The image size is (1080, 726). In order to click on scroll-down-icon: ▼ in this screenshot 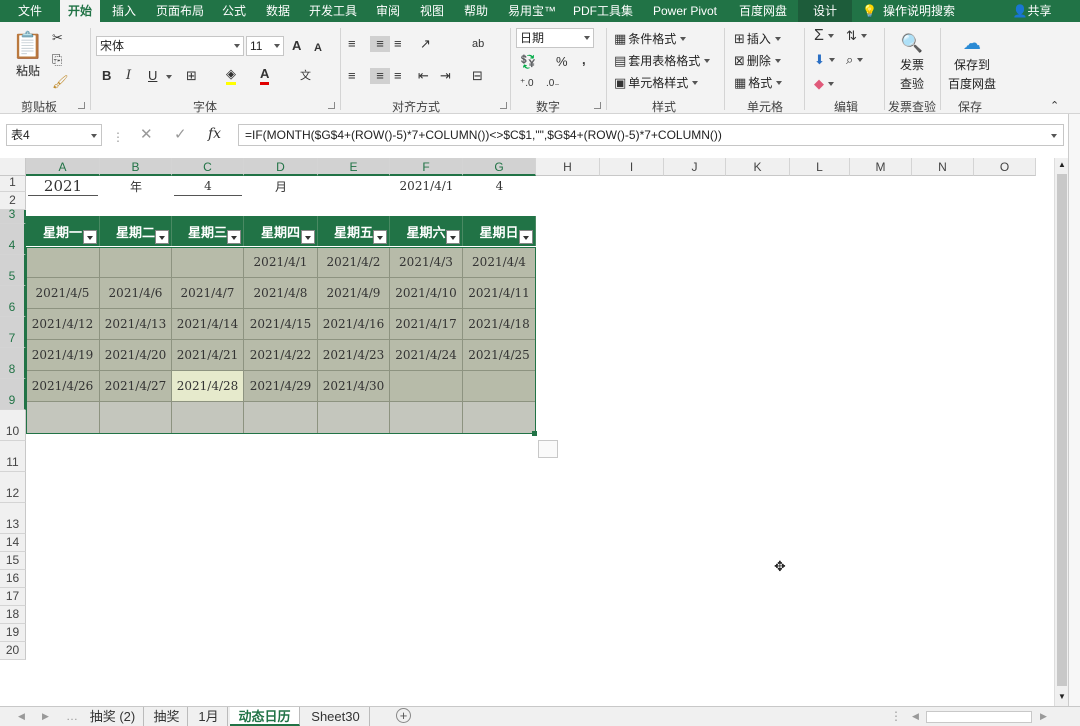, I will do `click(1062, 696)`.